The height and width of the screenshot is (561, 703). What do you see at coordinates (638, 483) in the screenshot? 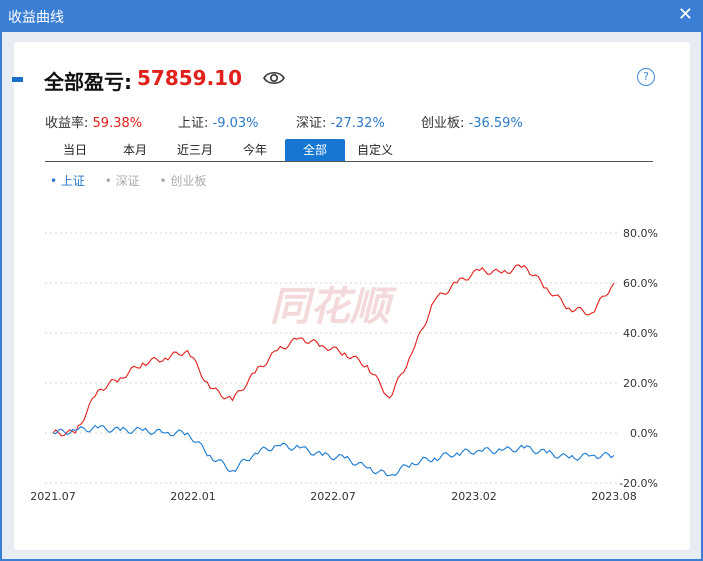
I see `y-tick-label: -20.0%` at bounding box center [638, 483].